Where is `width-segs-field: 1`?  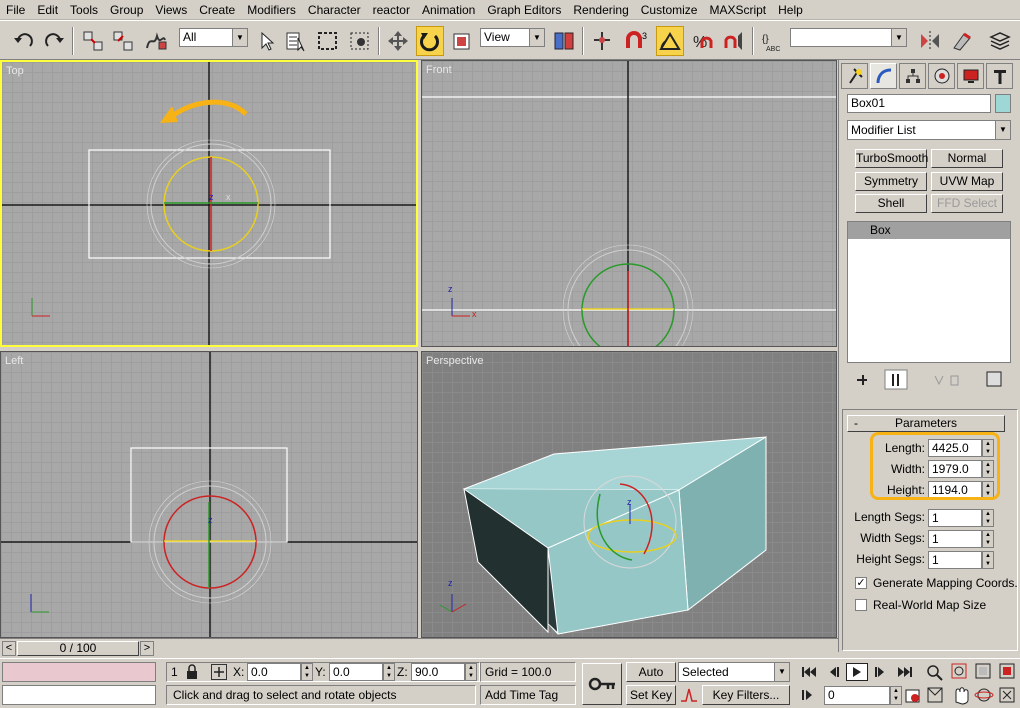 width-segs-field: 1 is located at coordinates (955, 539).